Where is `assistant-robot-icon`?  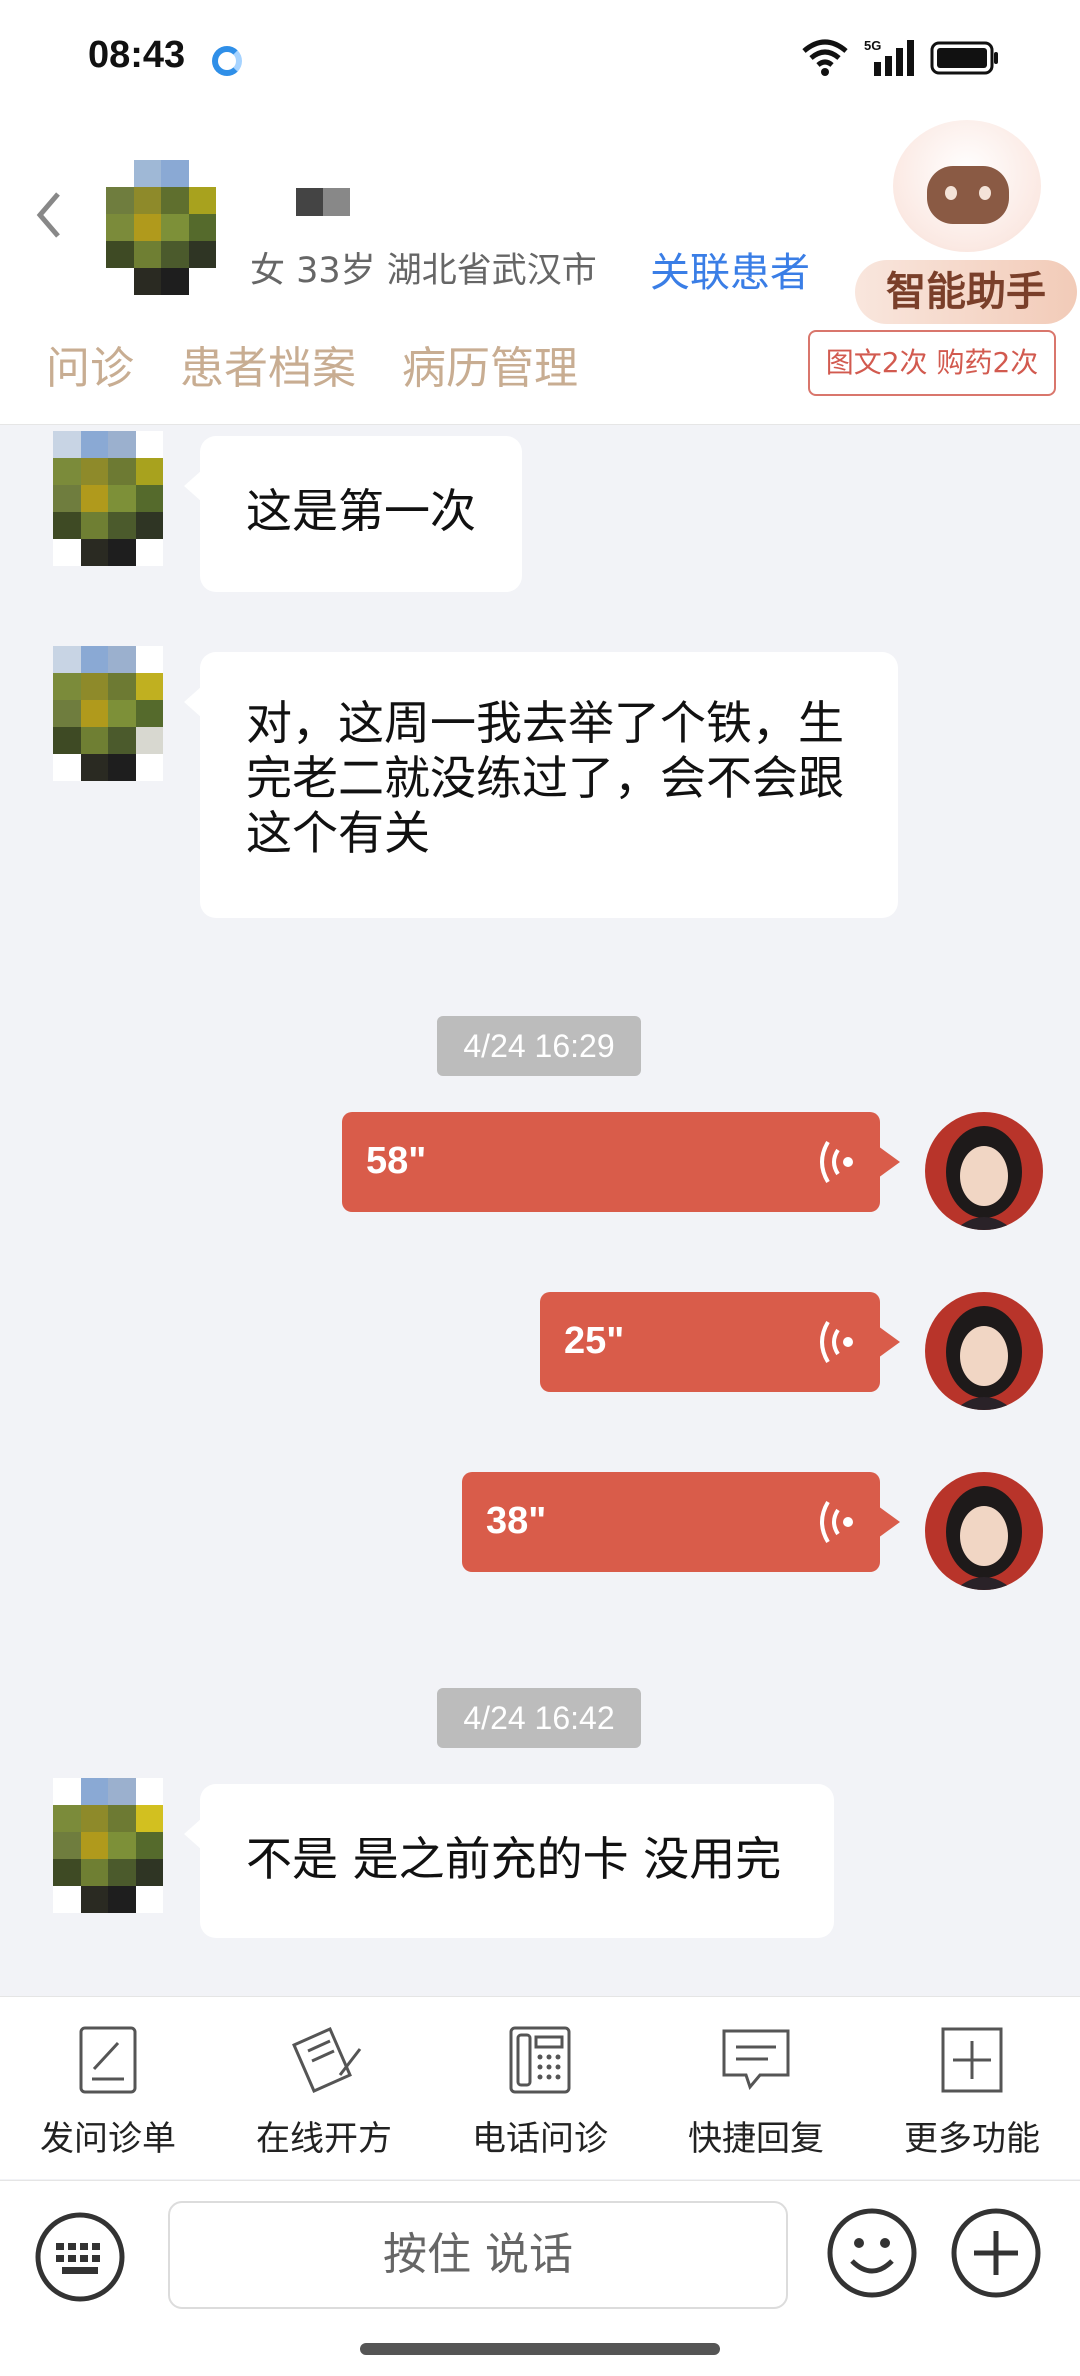 assistant-robot-icon is located at coordinates (967, 186).